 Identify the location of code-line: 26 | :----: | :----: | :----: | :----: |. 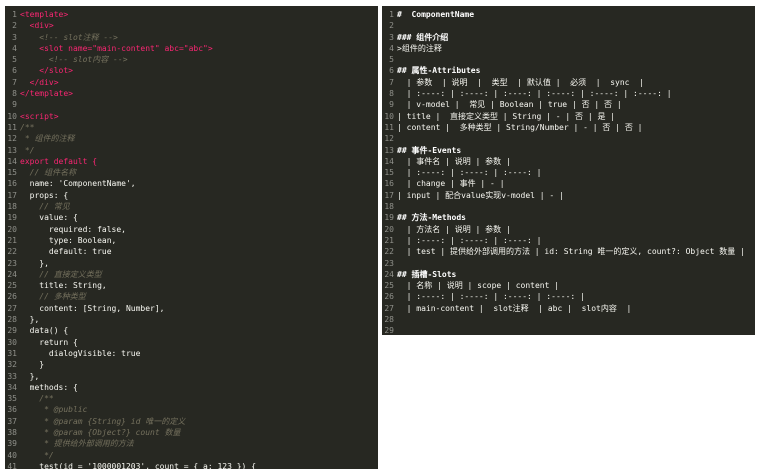
(568, 296).